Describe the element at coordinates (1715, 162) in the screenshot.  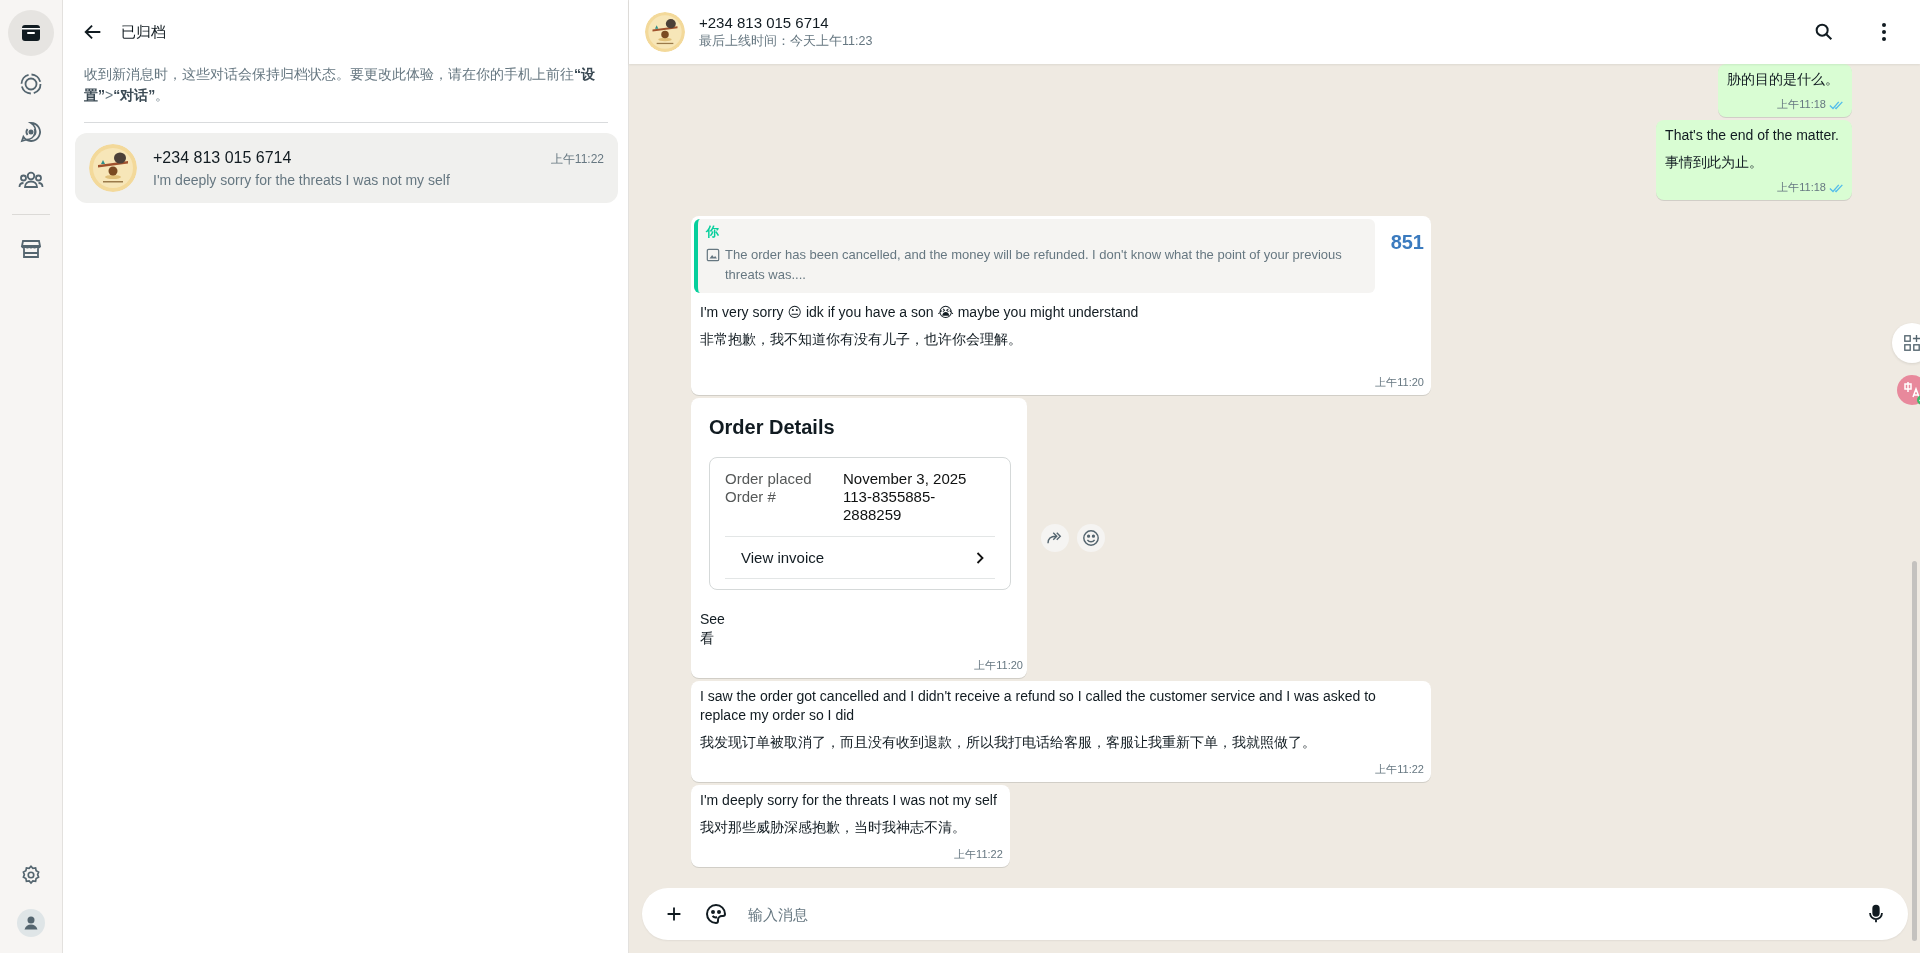
I see `message-text: 事情到此为止。` at that location.